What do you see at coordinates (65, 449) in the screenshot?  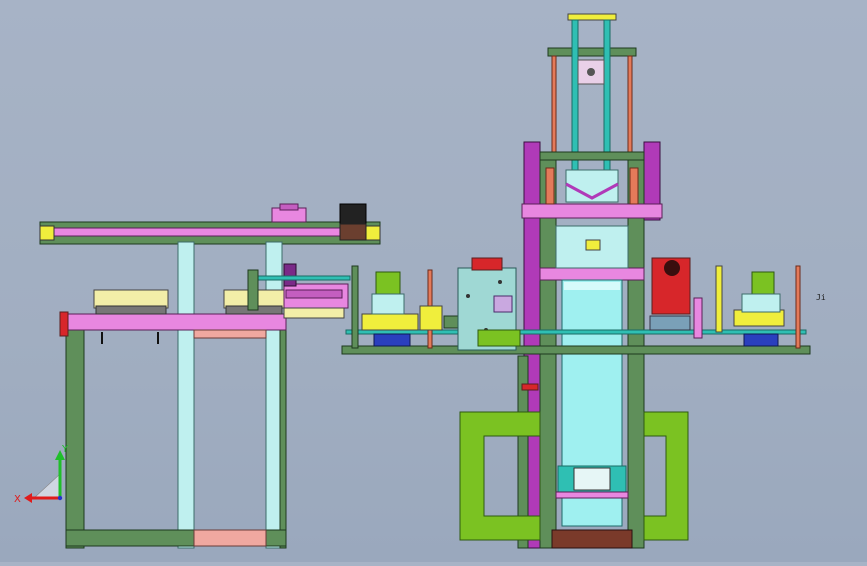 I see `triad-y-label: Y` at bounding box center [65, 449].